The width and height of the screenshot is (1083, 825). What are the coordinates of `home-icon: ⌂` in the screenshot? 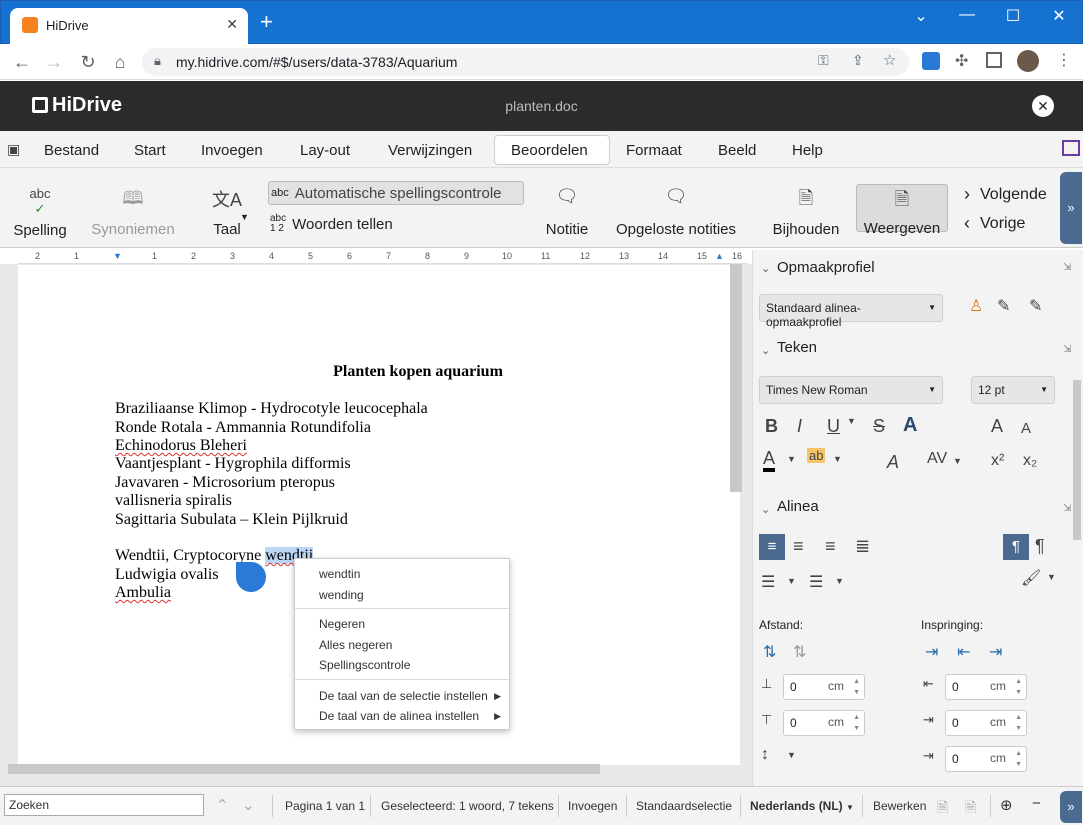 It's located at (120, 62).